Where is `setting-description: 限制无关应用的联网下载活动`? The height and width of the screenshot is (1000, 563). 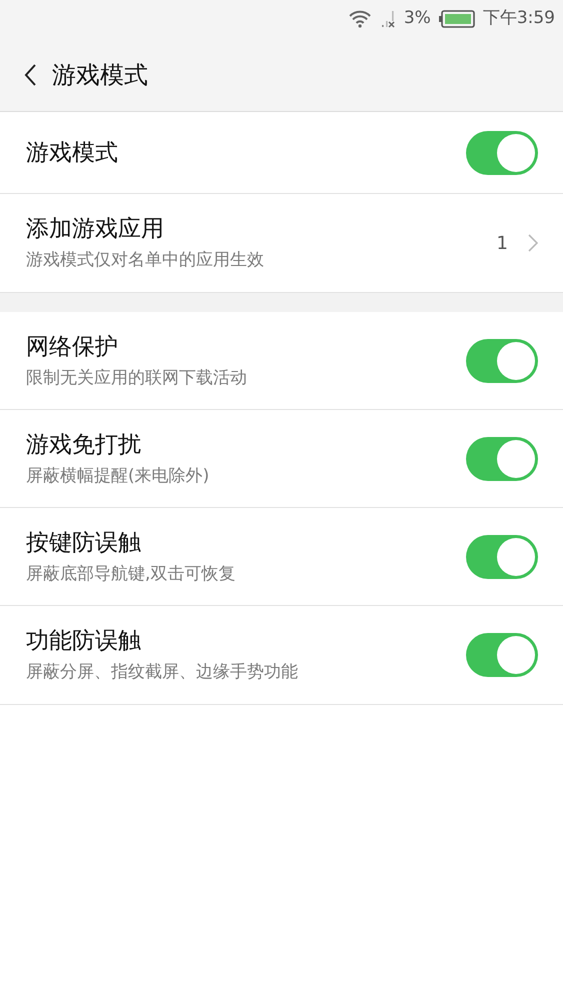
setting-description: 限制无关应用的联网下载活动 is located at coordinates (137, 378).